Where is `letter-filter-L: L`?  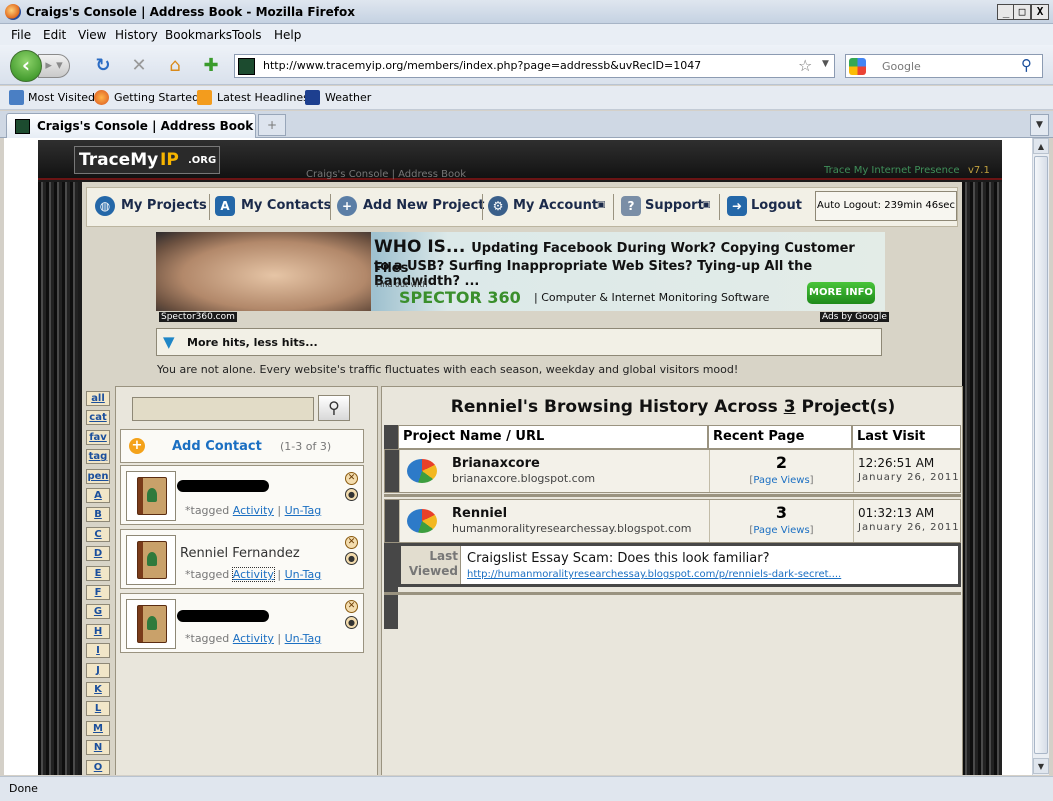 letter-filter-L: L is located at coordinates (98, 709).